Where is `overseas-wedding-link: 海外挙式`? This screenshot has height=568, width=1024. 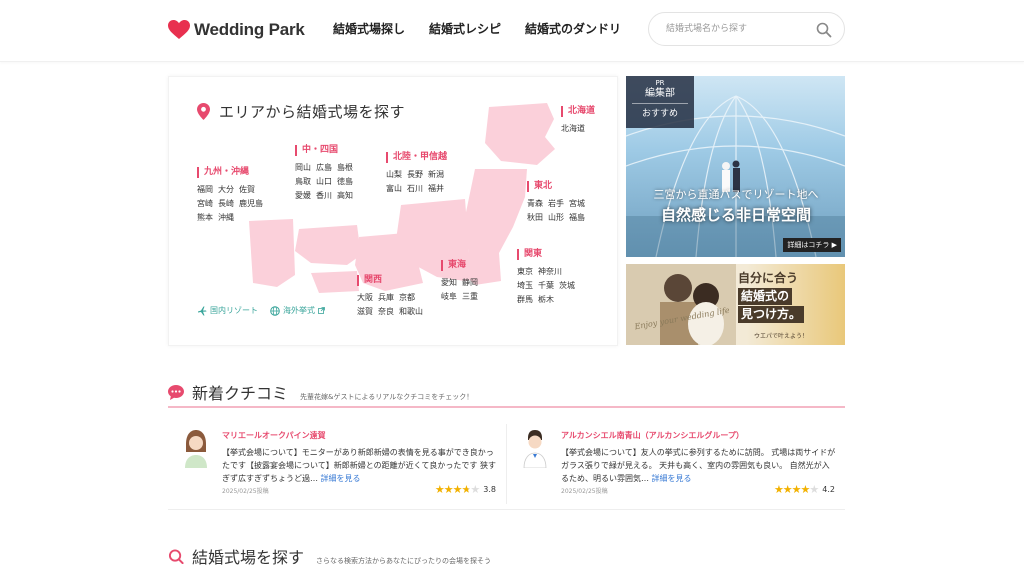 overseas-wedding-link: 海外挙式 is located at coordinates (297, 310).